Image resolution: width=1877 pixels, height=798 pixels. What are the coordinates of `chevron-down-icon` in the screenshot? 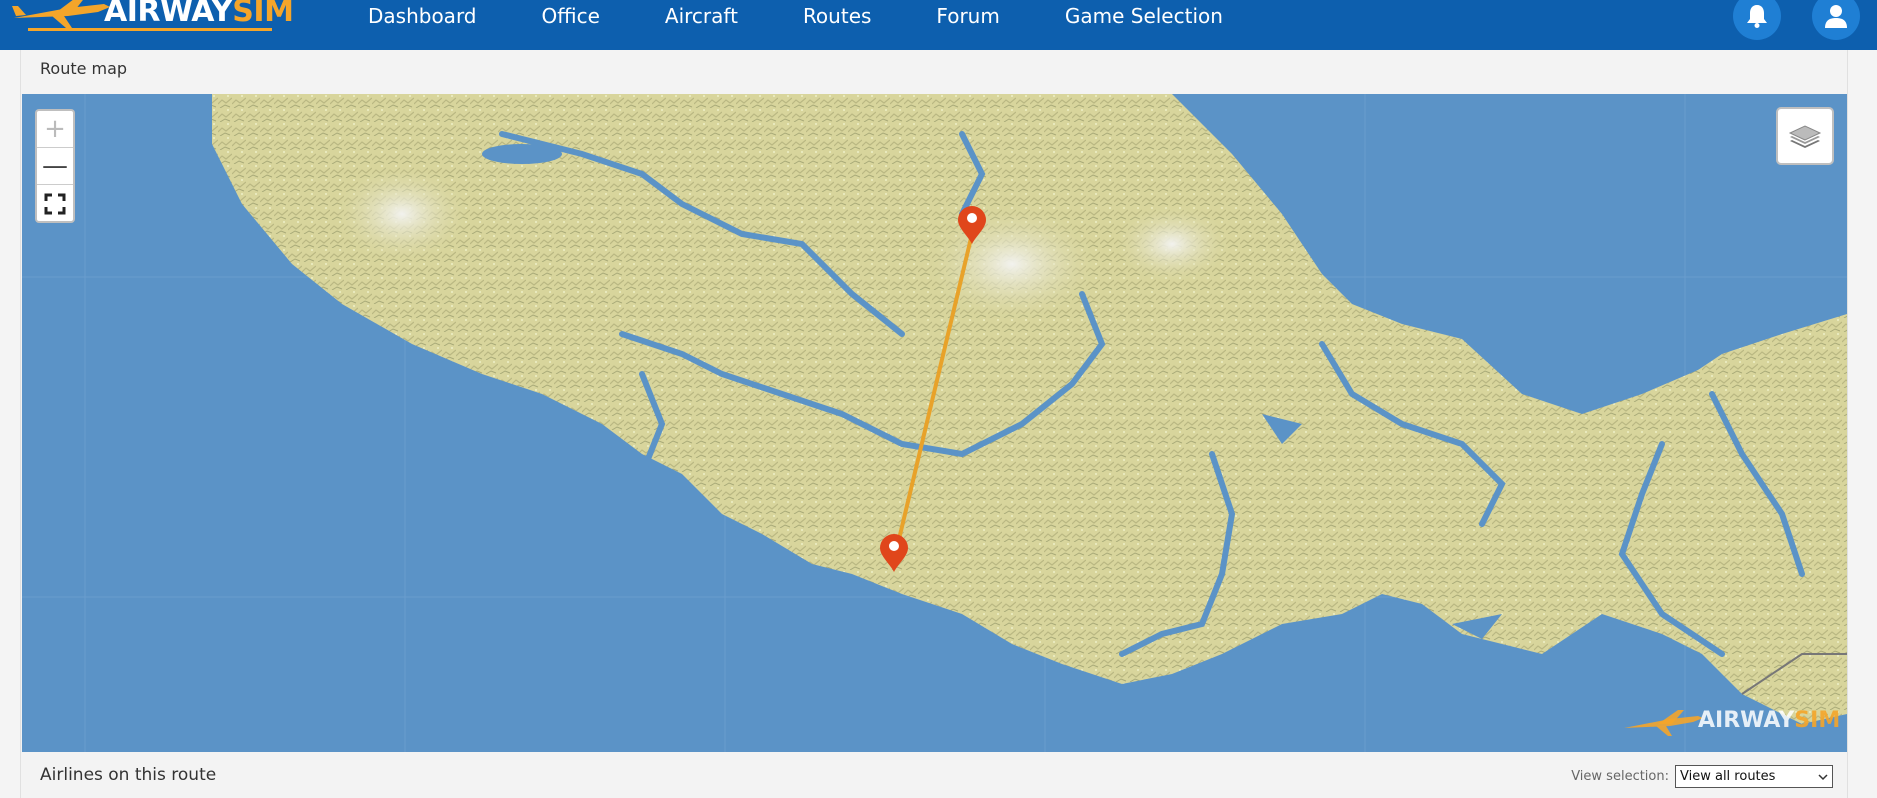 It's located at (1823, 776).